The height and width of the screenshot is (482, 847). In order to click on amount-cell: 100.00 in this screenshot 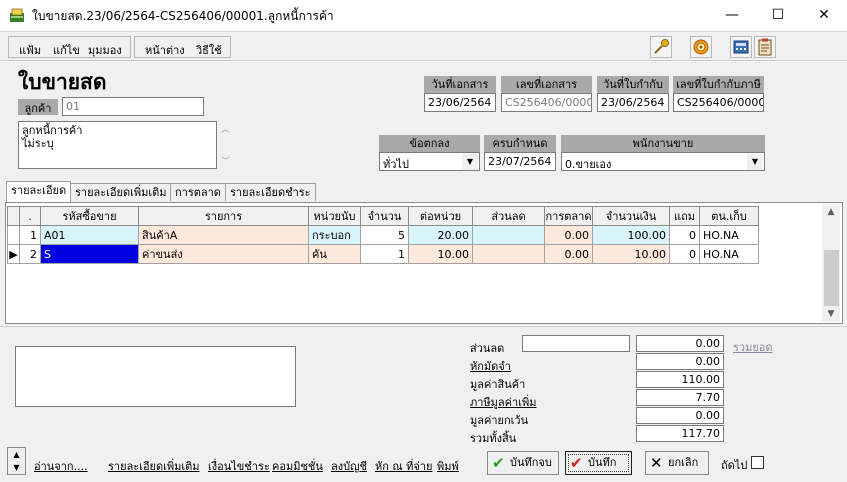, I will do `click(631, 235)`.